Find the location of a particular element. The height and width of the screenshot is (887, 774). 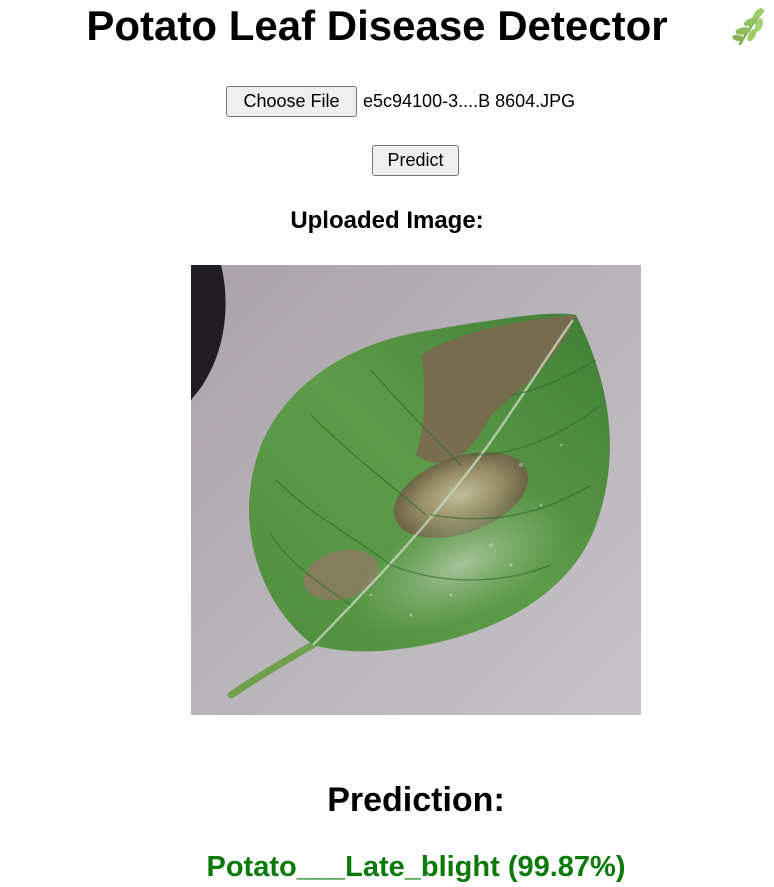

choose-file-button: Choose File is located at coordinates (291, 101).